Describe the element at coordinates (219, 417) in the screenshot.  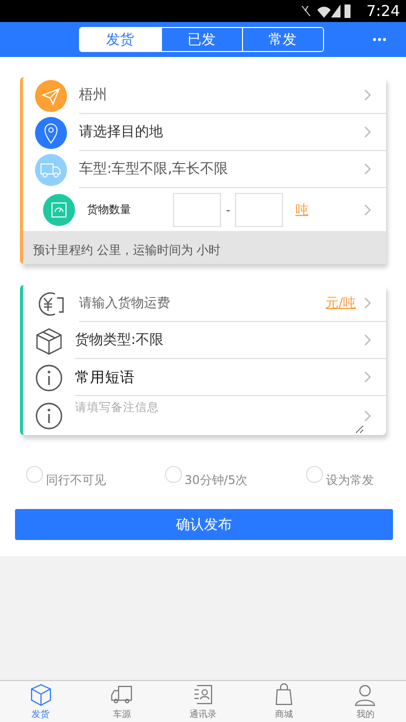
I see `remark-field: 请填写备注信息` at that location.